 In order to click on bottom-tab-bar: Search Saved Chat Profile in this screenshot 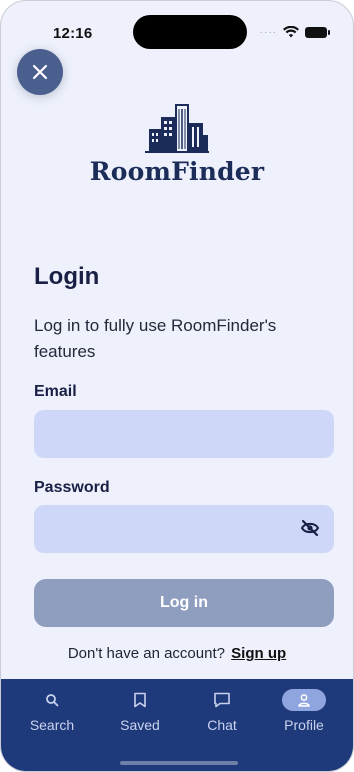, I will do `click(177, 725)`.